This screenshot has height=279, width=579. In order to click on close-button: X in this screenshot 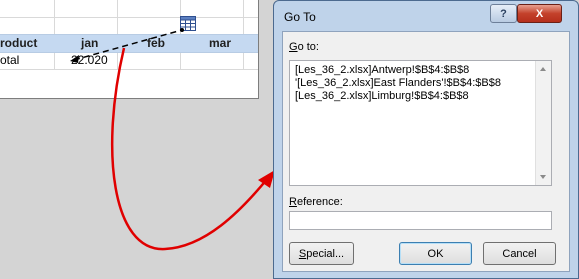, I will do `click(539, 13)`.